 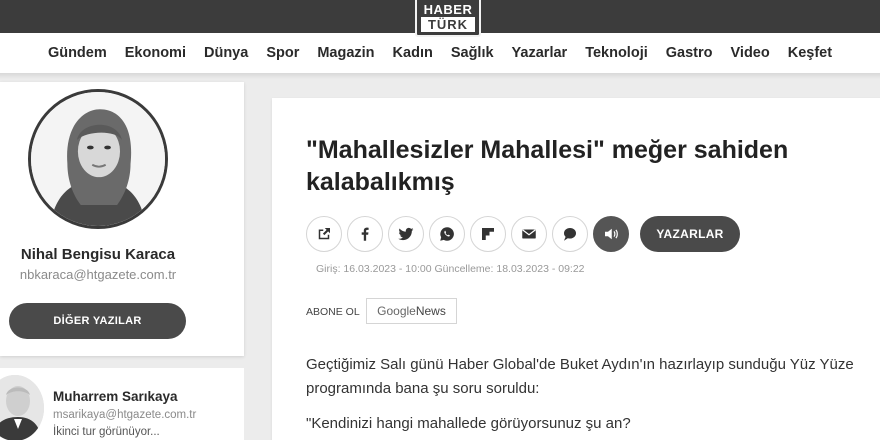 What do you see at coordinates (333, 312) in the screenshot?
I see `subscribe-label: ABONE OL` at bounding box center [333, 312].